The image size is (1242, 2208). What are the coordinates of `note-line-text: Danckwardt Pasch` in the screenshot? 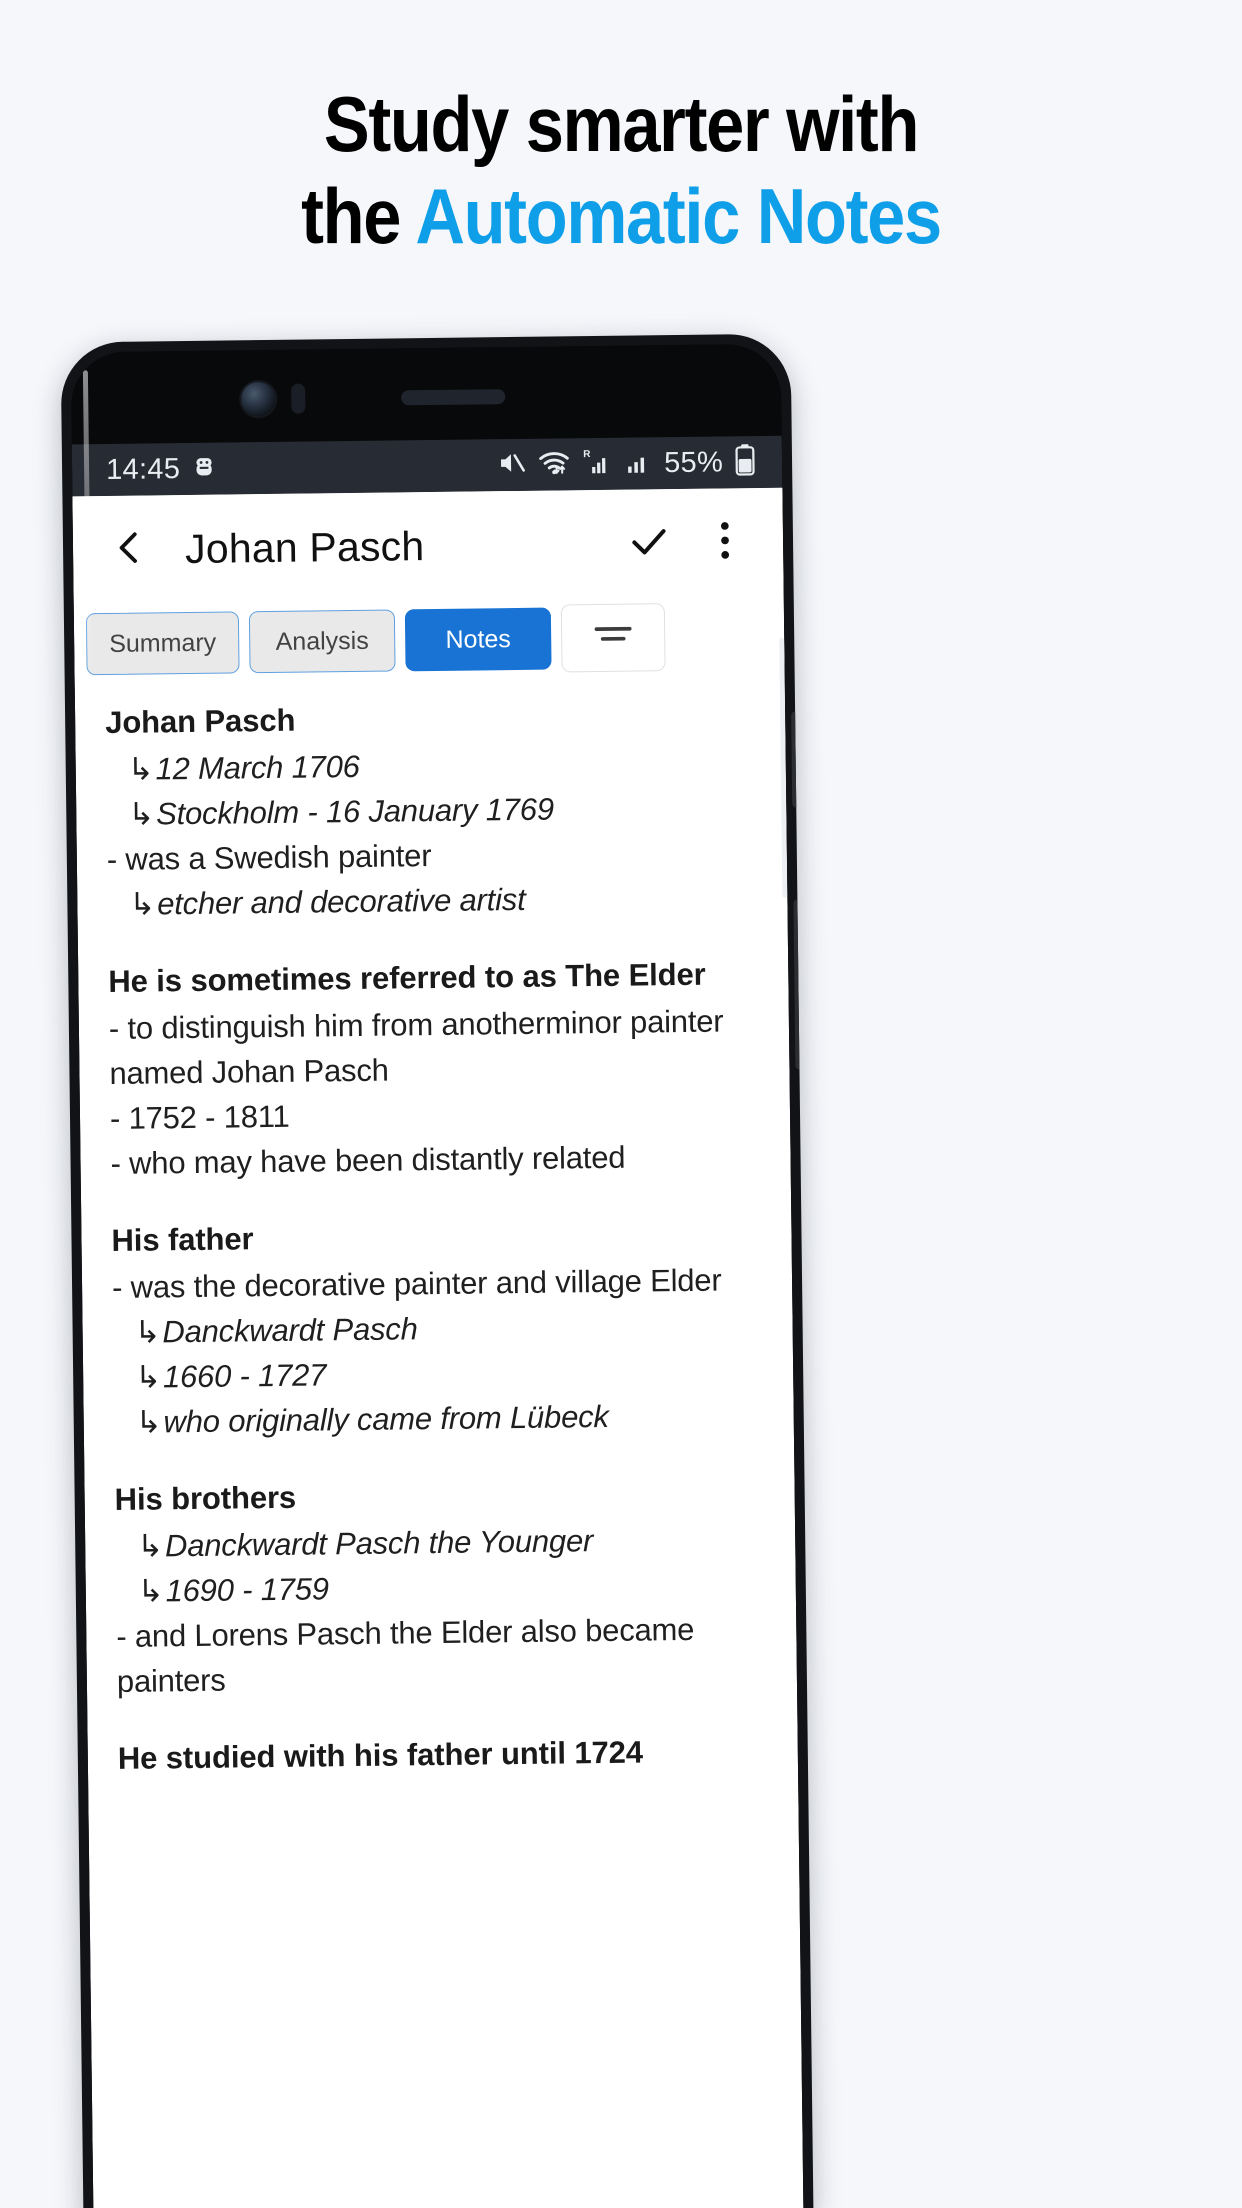 It's located at (290, 1330).